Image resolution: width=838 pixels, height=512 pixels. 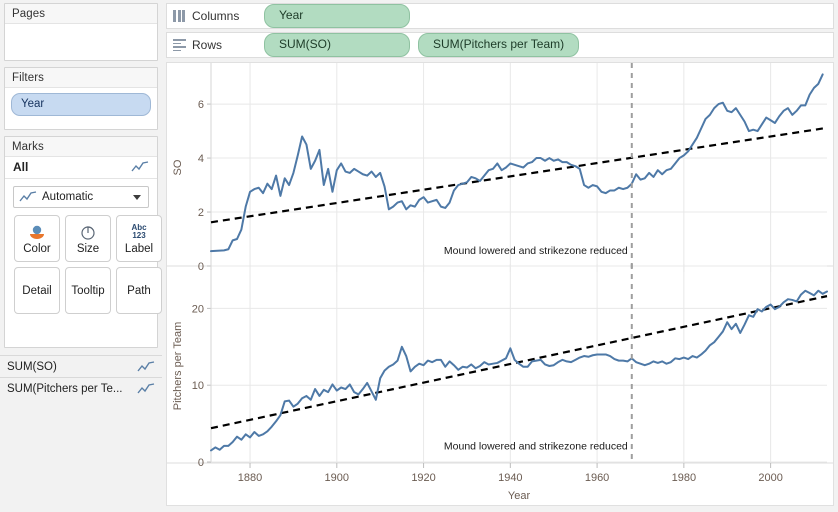 I want to click on size-button-label: Size, so click(x=88, y=249).